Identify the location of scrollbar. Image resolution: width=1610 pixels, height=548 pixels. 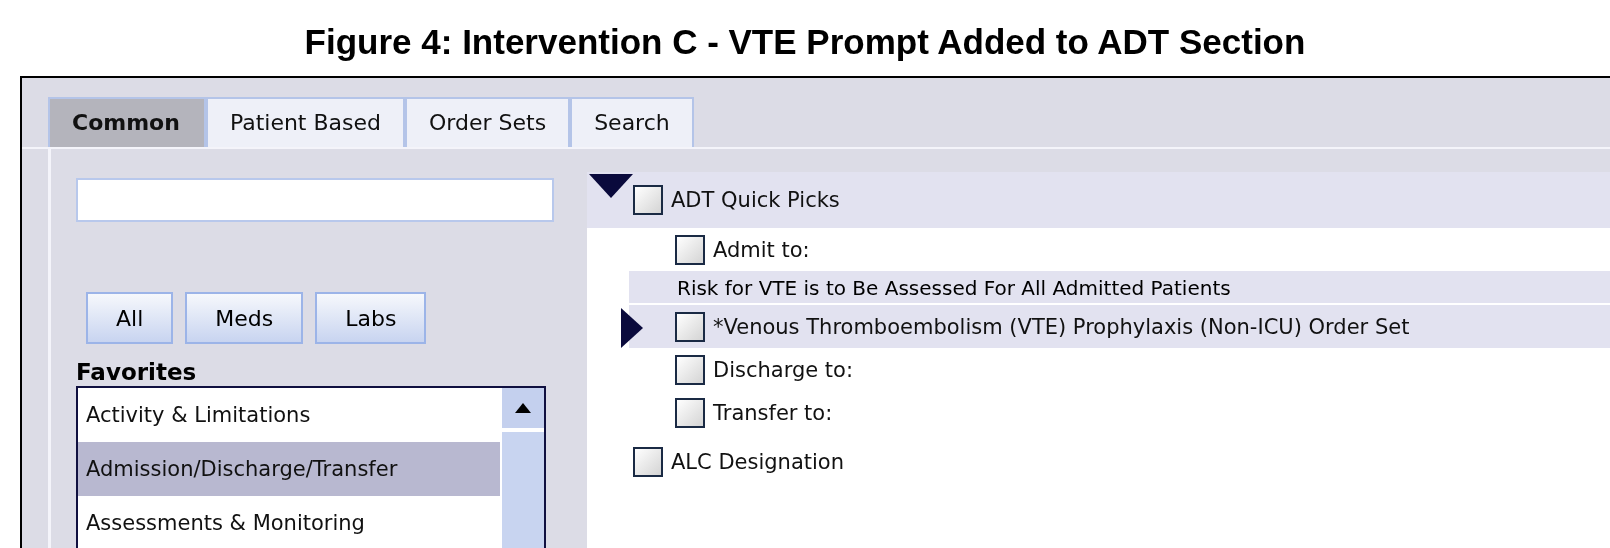
(522, 468).